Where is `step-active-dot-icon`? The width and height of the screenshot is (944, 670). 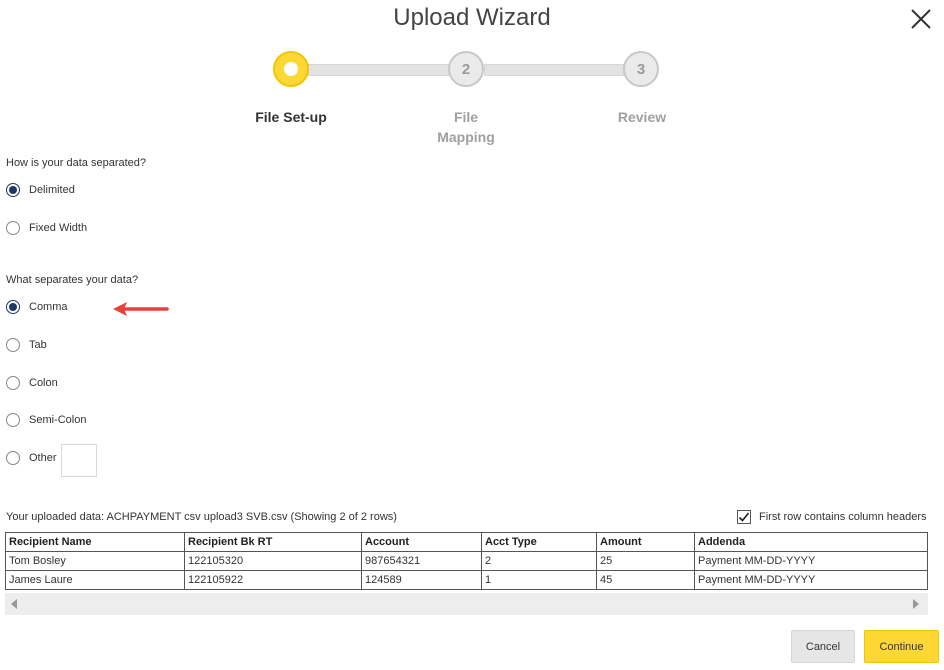 step-active-dot-icon is located at coordinates (291, 69).